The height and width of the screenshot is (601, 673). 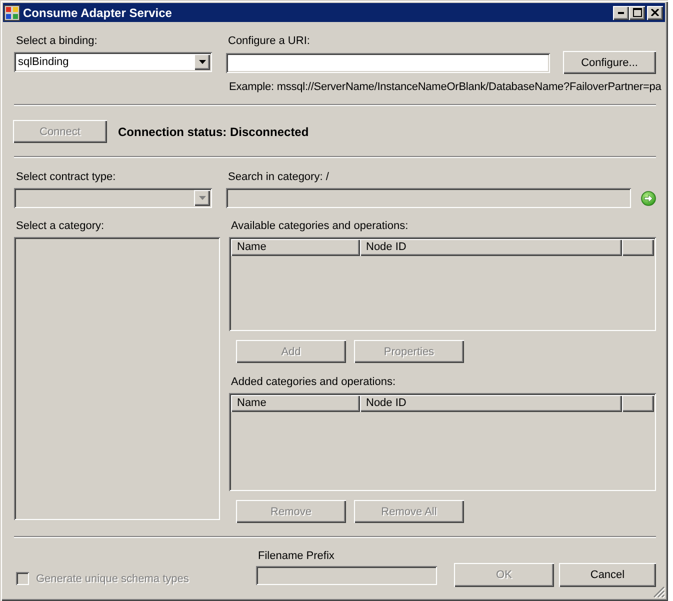 I want to click on connection-status: Connection status: Disconnected, so click(x=213, y=131).